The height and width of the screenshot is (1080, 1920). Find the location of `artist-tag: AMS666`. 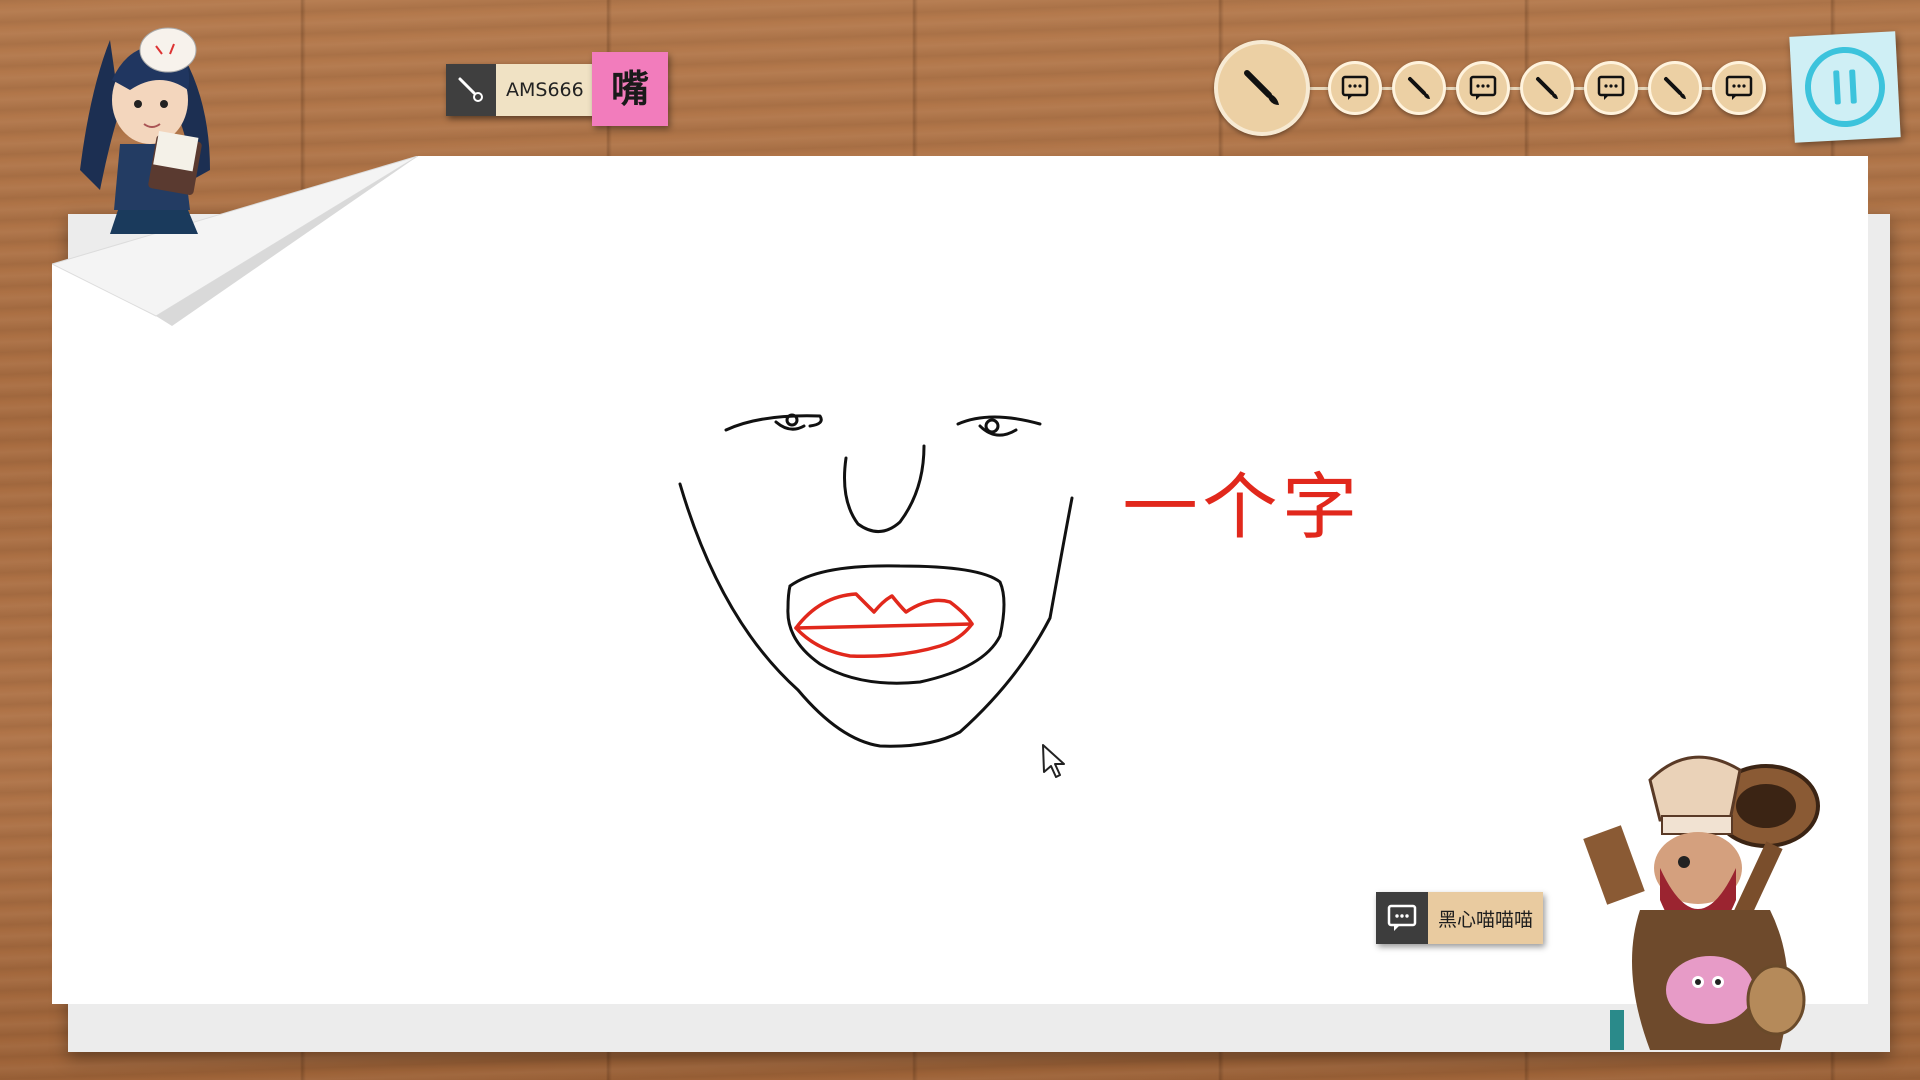

artist-tag: AMS666 is located at coordinates (520, 90).